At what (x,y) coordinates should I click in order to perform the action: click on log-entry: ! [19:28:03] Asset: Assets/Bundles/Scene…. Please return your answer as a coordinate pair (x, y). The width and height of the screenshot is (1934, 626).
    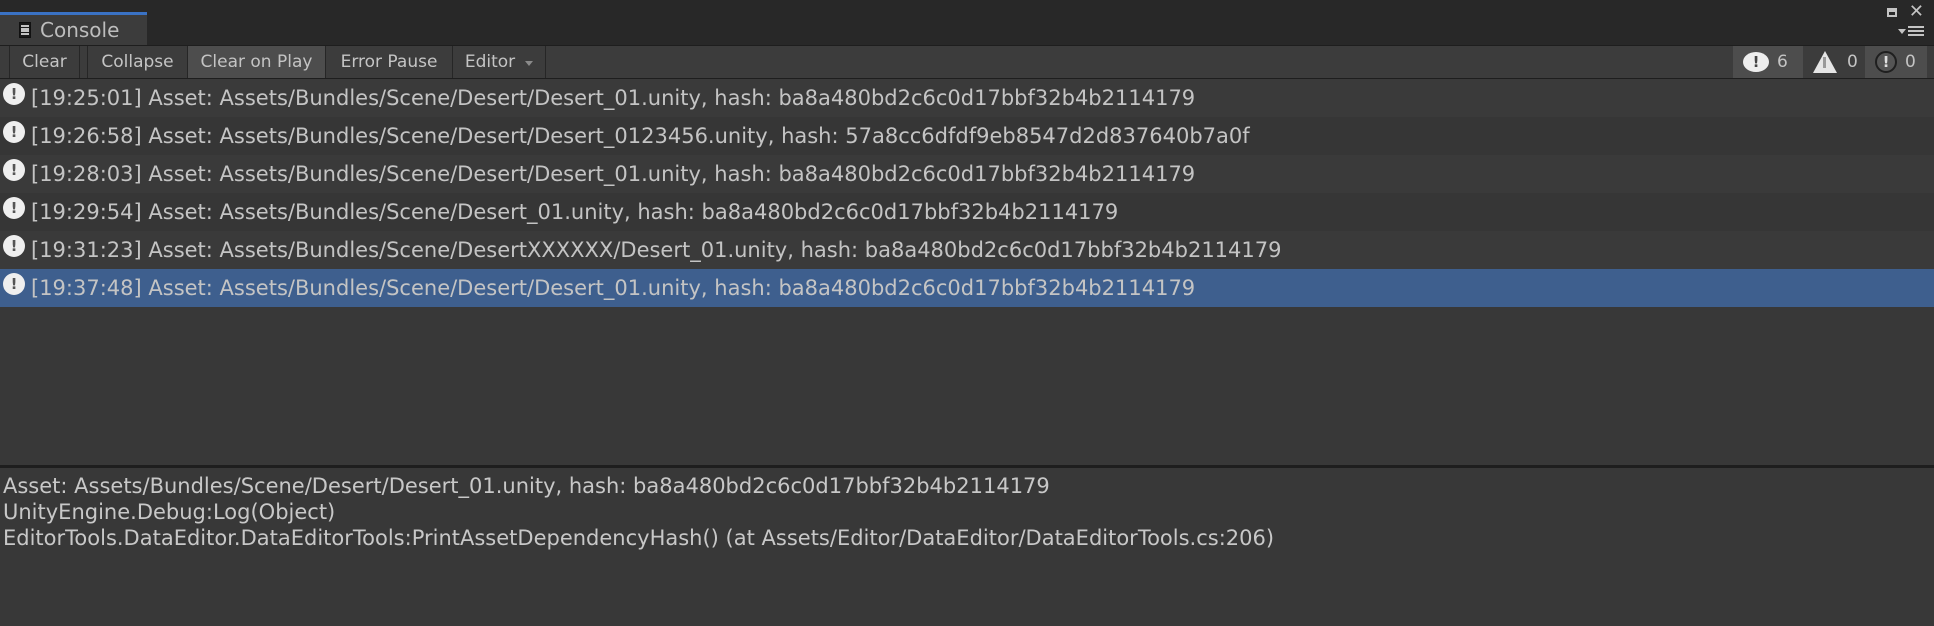
    Looking at the image, I should click on (967, 174).